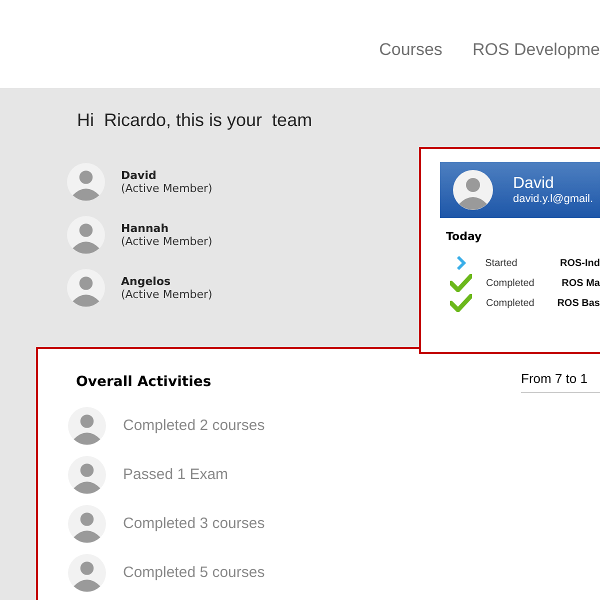  What do you see at coordinates (194, 425) in the screenshot?
I see `activity-text: Completed 2 courses` at bounding box center [194, 425].